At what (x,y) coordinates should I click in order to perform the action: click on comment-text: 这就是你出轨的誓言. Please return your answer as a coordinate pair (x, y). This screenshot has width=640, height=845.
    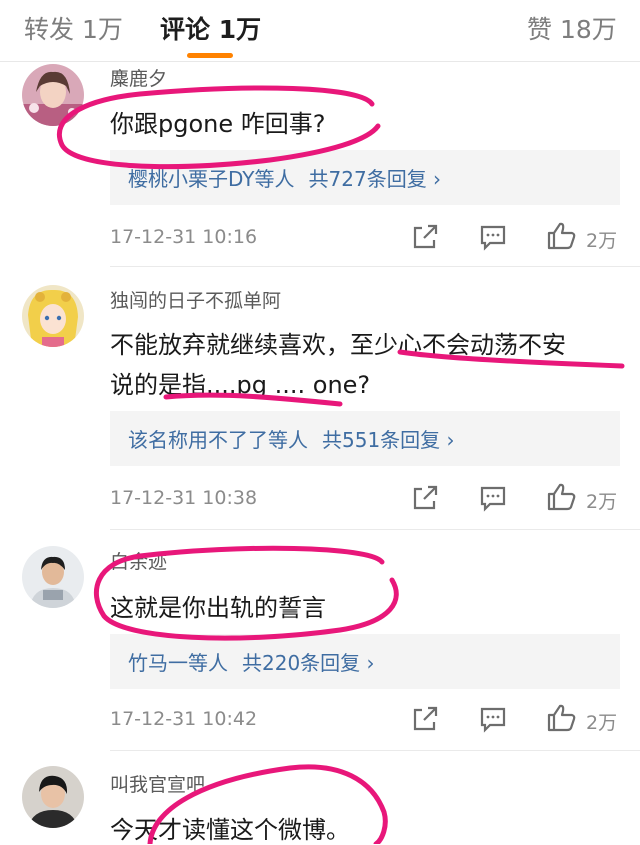
    Looking at the image, I should click on (218, 608).